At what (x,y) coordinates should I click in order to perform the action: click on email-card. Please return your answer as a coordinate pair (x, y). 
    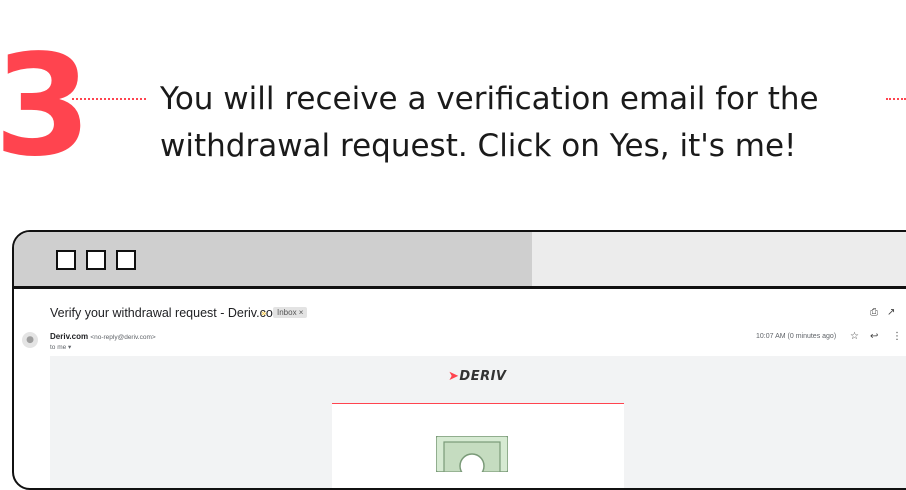
    Looking at the image, I should click on (478, 446).